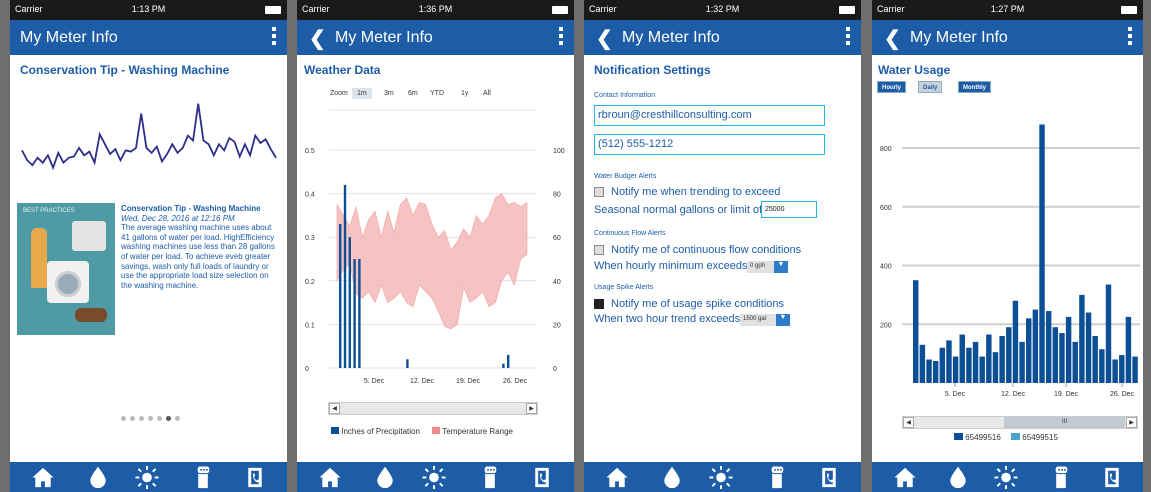 The height and width of the screenshot is (492, 1151). What do you see at coordinates (709, 144) in the screenshot?
I see `phone-field: (512) 555-1212` at bounding box center [709, 144].